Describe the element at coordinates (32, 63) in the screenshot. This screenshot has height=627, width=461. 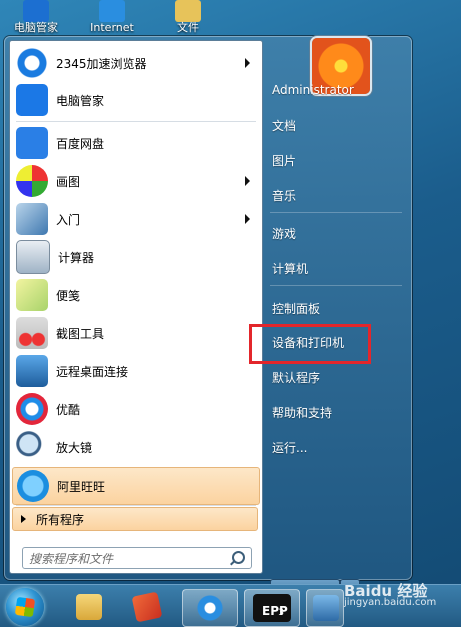
I see `browser-2345-icon` at that location.